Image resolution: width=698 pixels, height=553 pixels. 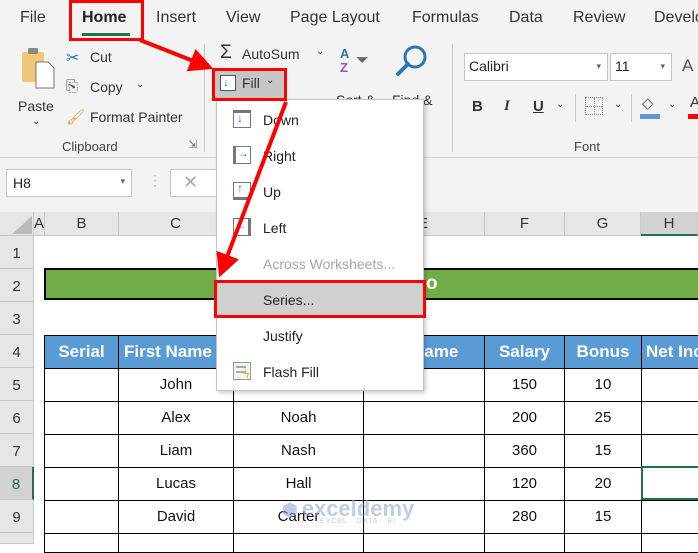 What do you see at coordinates (176, 517) in the screenshot?
I see `table-cell: David` at bounding box center [176, 517].